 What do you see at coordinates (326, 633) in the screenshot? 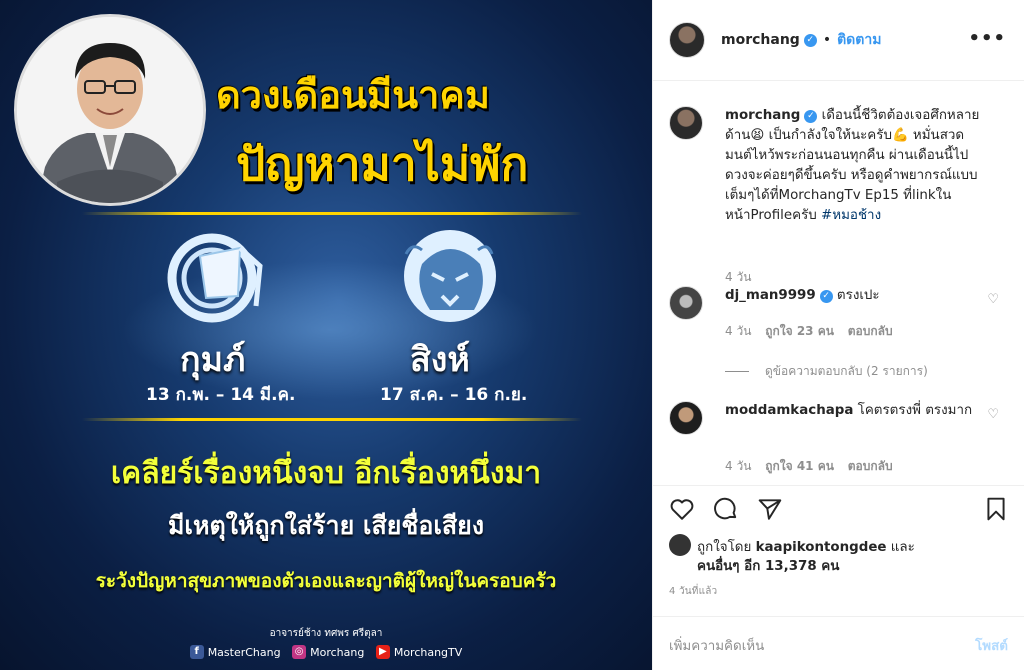
I see `image-credit: อาจารย์ช้าง ทศพร ศรีตุลา` at bounding box center [326, 633].